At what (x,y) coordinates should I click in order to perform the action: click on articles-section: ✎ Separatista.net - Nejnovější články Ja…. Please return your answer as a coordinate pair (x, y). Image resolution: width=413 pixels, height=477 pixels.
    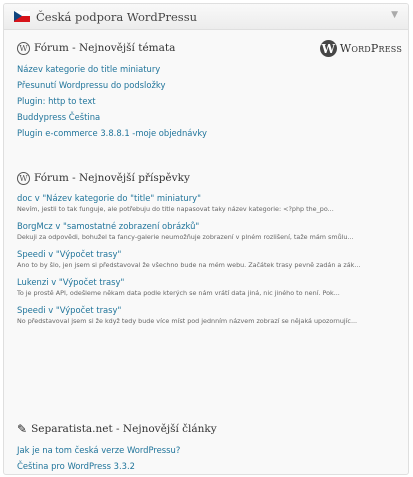
    Looking at the image, I should click on (209, 447).